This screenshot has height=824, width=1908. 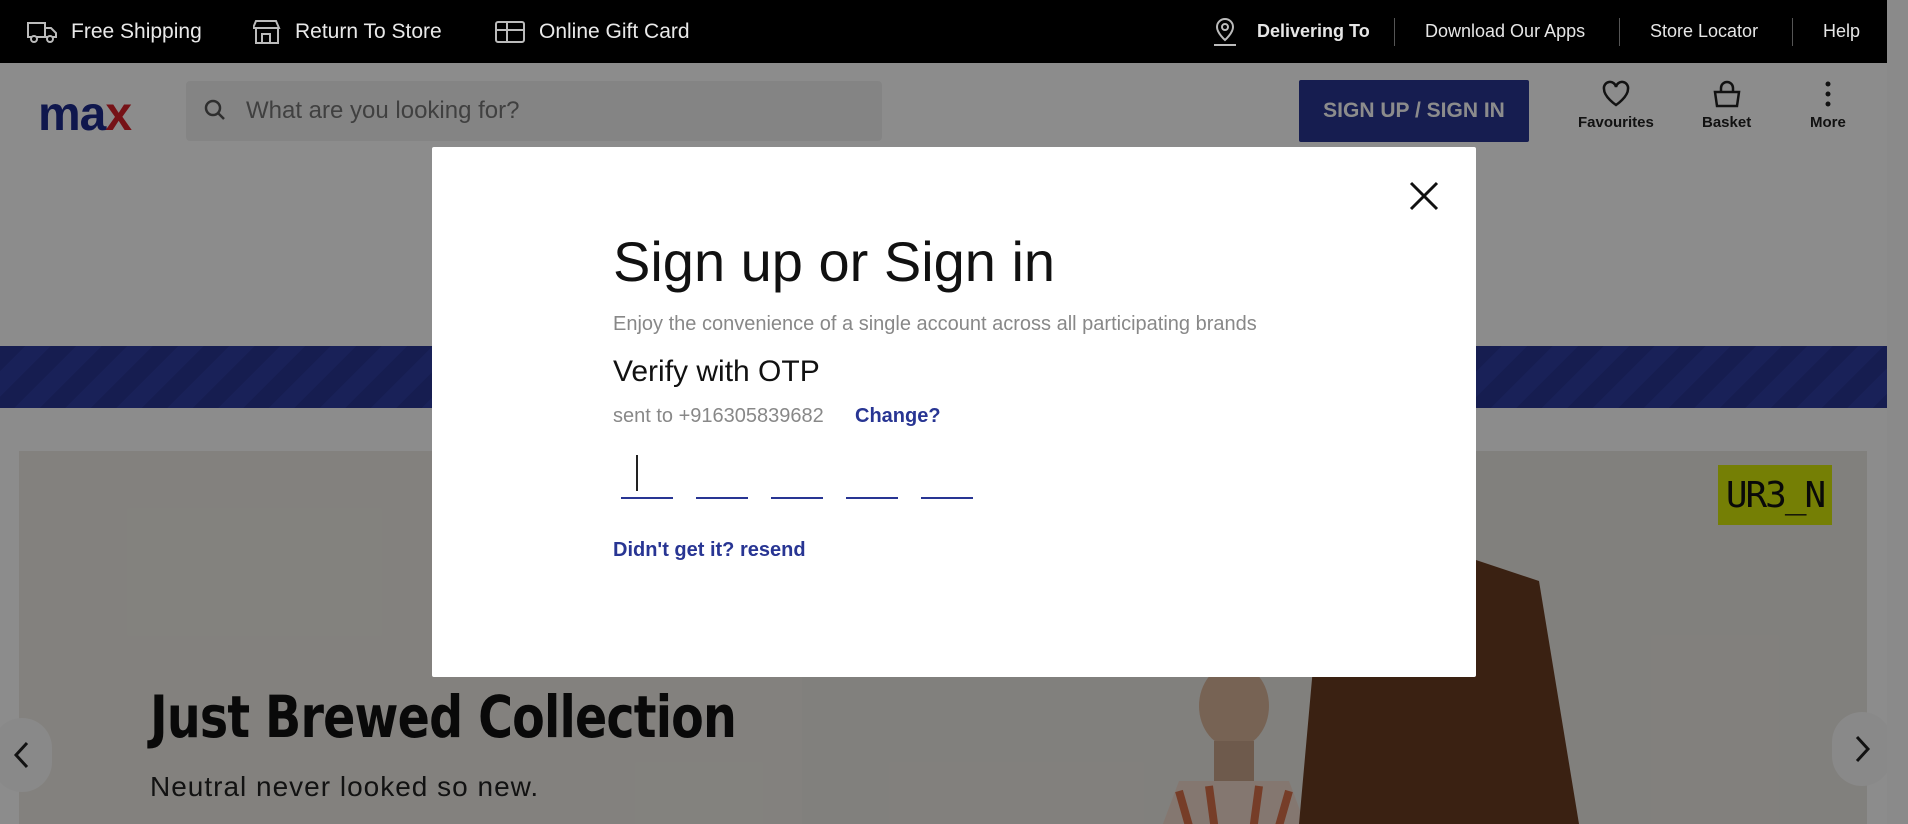 What do you see at coordinates (709, 550) in the screenshot?
I see `resend-otp-link: Didn't get it? resend` at bounding box center [709, 550].